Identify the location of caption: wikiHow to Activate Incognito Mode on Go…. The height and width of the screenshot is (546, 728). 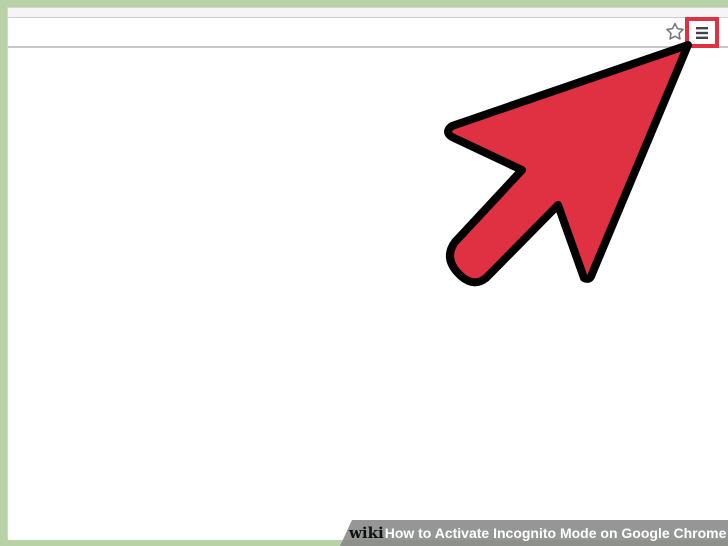
(537, 533).